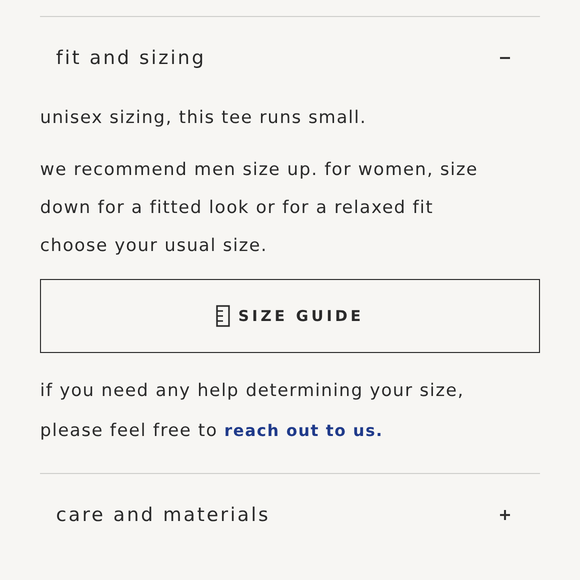 The width and height of the screenshot is (580, 580). Describe the element at coordinates (204, 118) in the screenshot. I see `description-text: unisex sizing, this tee runs small.` at that location.